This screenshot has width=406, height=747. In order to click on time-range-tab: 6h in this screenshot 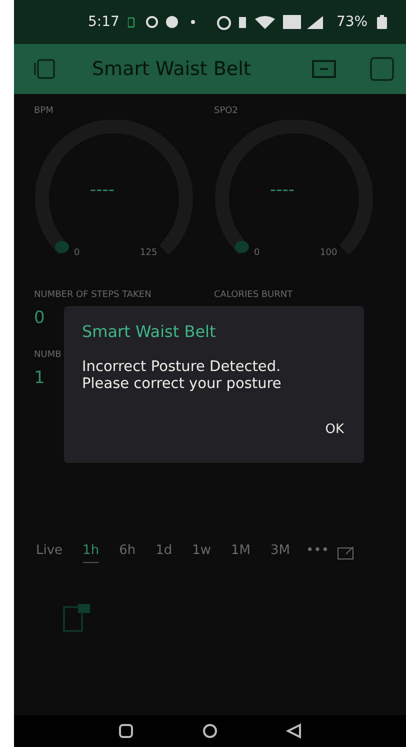, I will do `click(127, 553)`.